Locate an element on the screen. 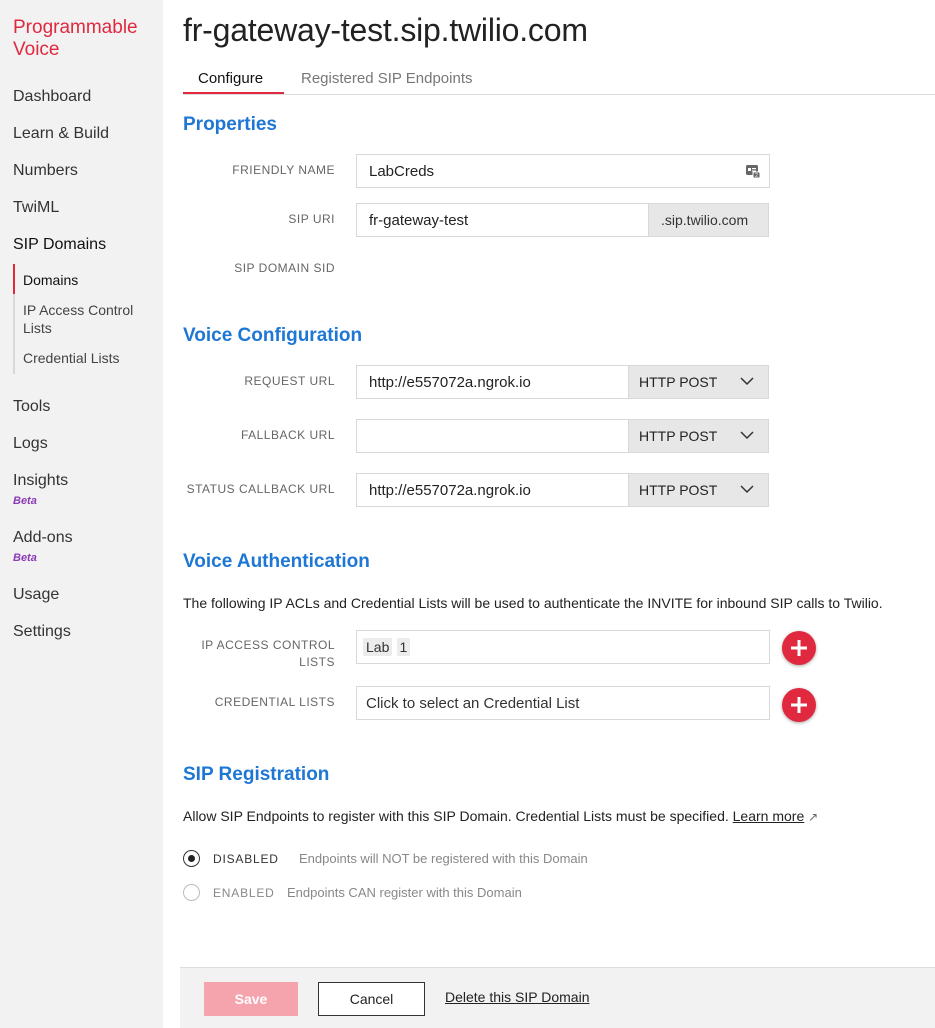  add-credential-list-button is located at coordinates (799, 705).